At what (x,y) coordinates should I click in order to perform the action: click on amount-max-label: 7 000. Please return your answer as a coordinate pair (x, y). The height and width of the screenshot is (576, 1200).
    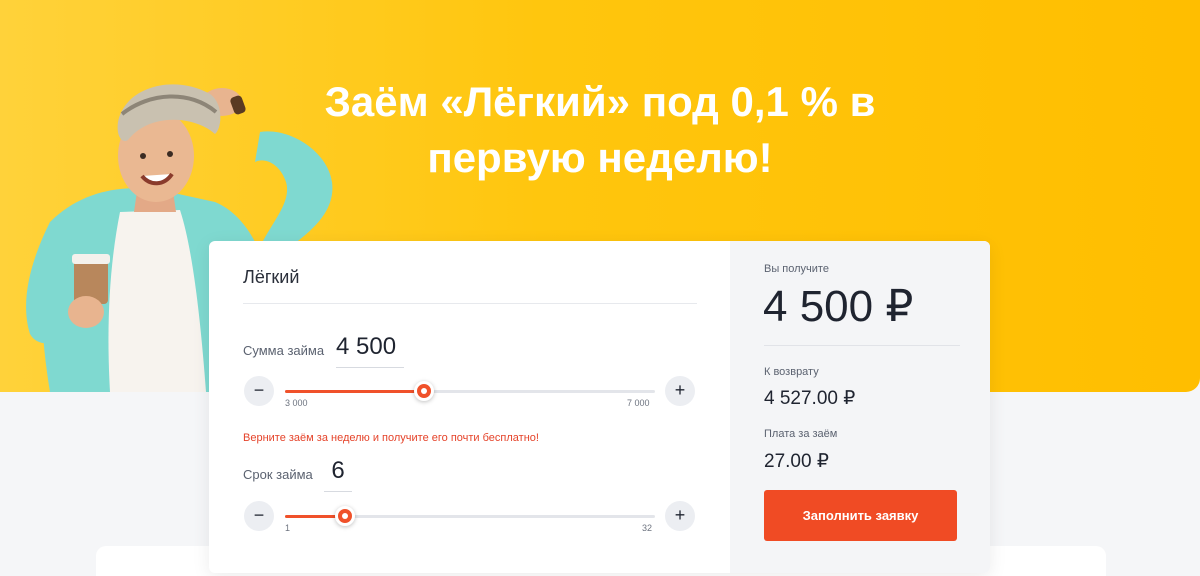
    Looking at the image, I should click on (638, 403).